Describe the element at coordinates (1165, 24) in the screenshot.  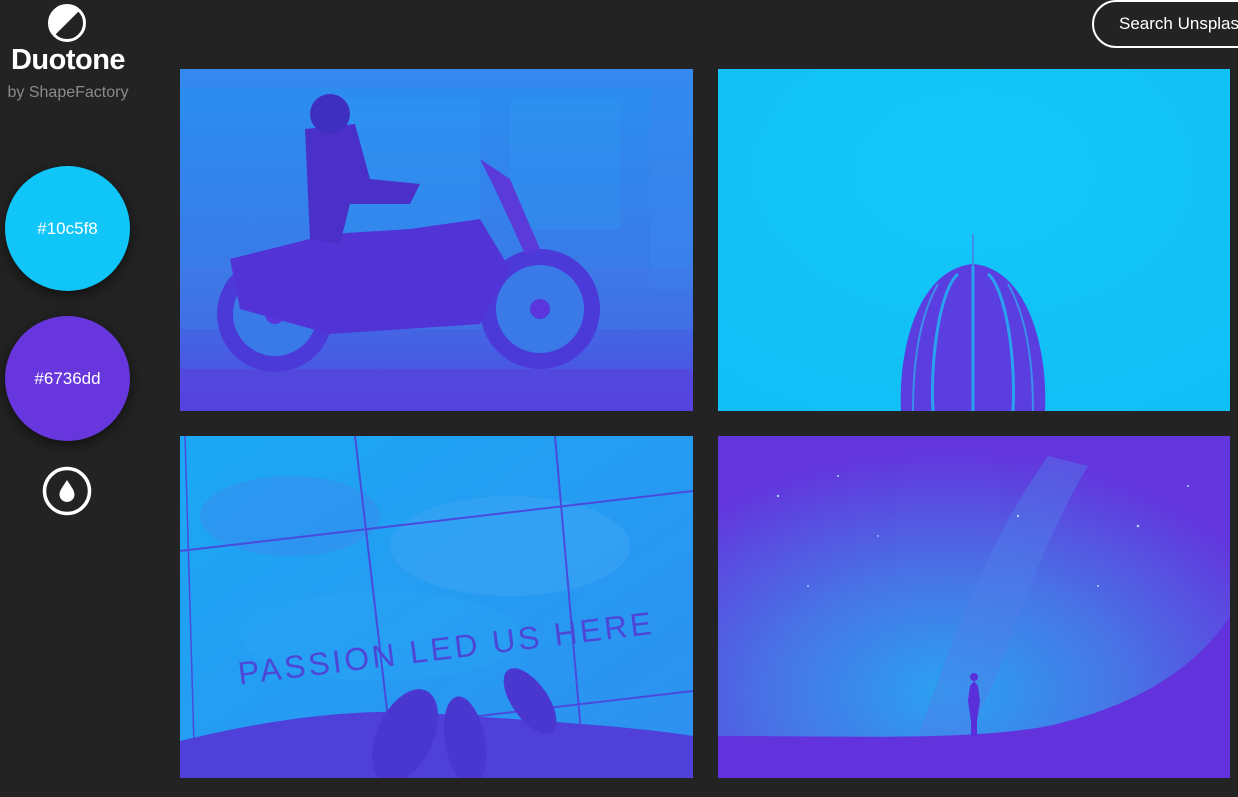
I see `search-unsplash-button: Search Unsplash` at that location.